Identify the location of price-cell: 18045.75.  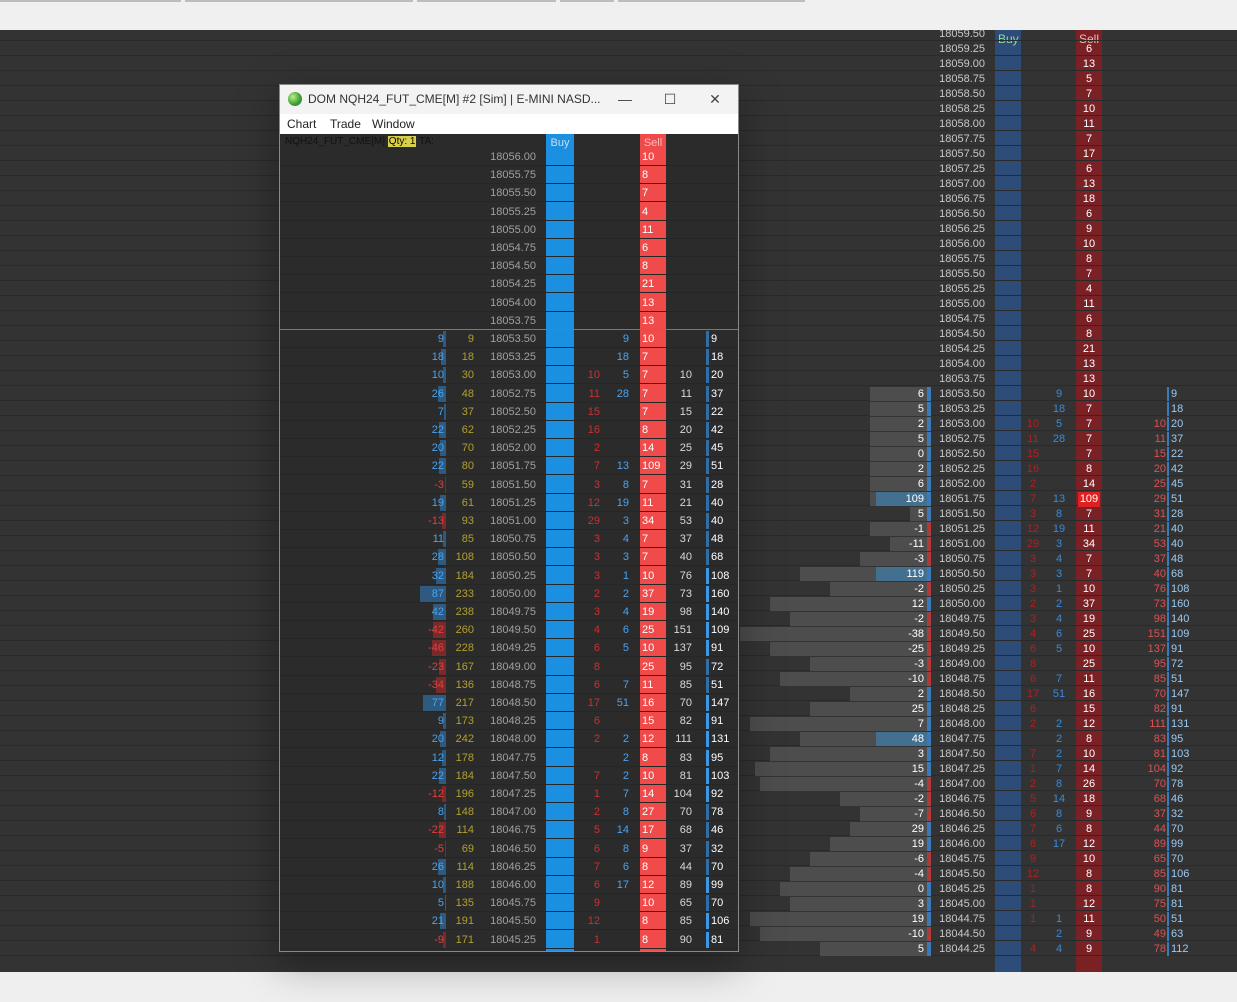
(962, 859).